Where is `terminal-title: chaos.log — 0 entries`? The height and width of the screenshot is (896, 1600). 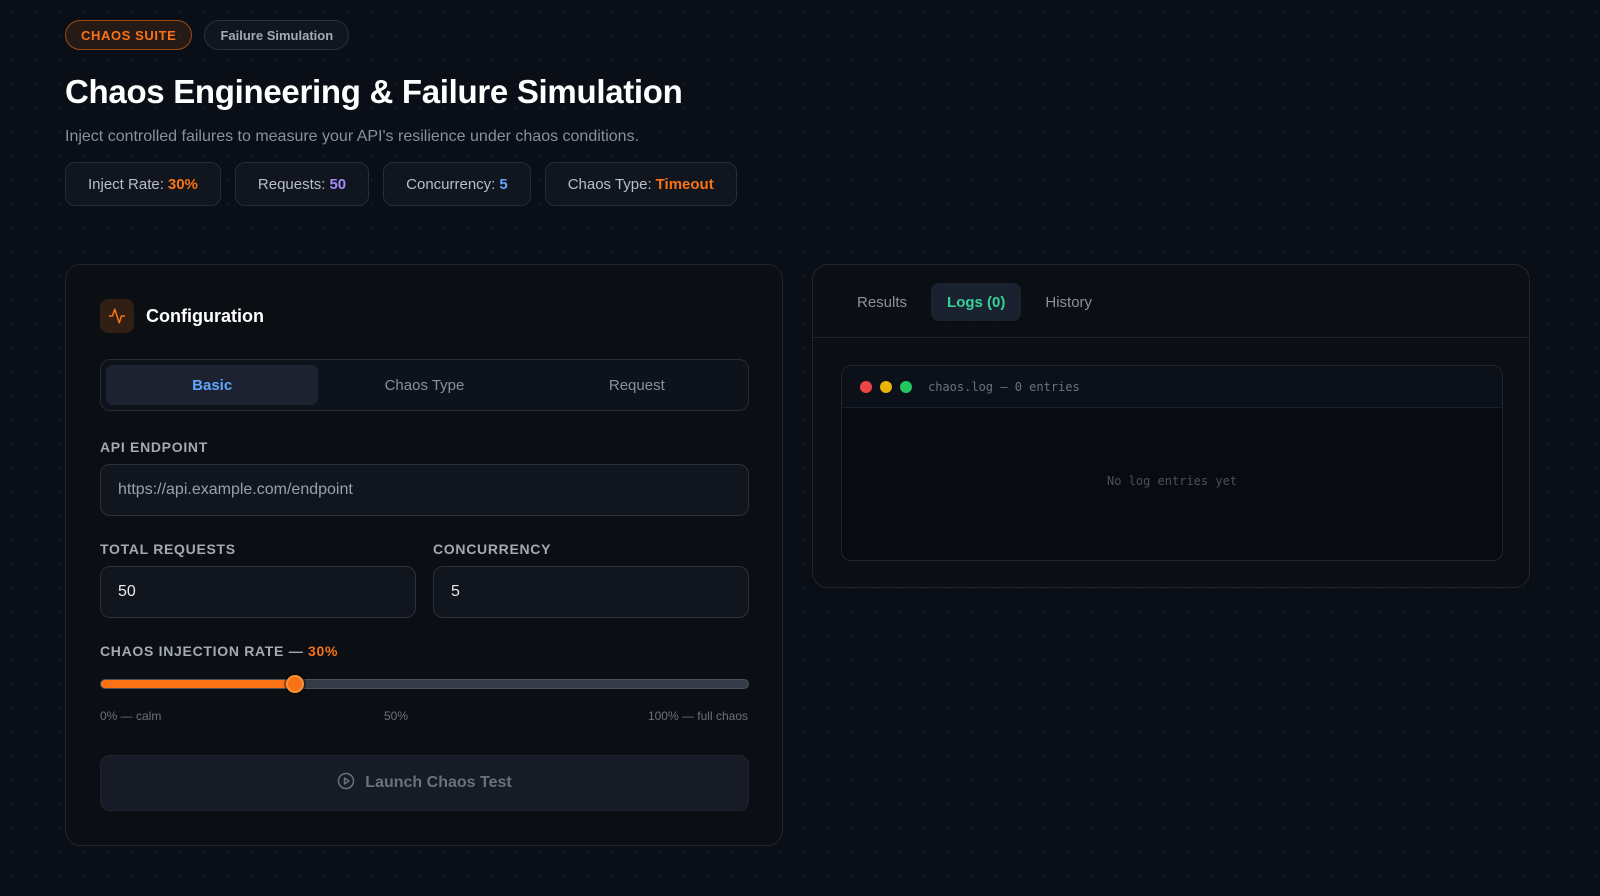 terminal-title: chaos.log — 0 entries is located at coordinates (1004, 386).